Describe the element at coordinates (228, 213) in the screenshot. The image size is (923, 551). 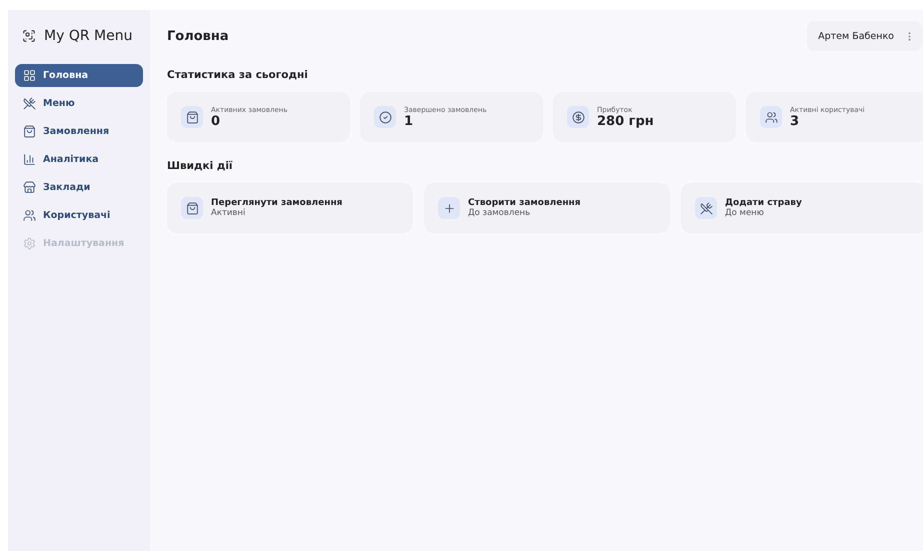
I see `action-subtitle: Активні` at that location.